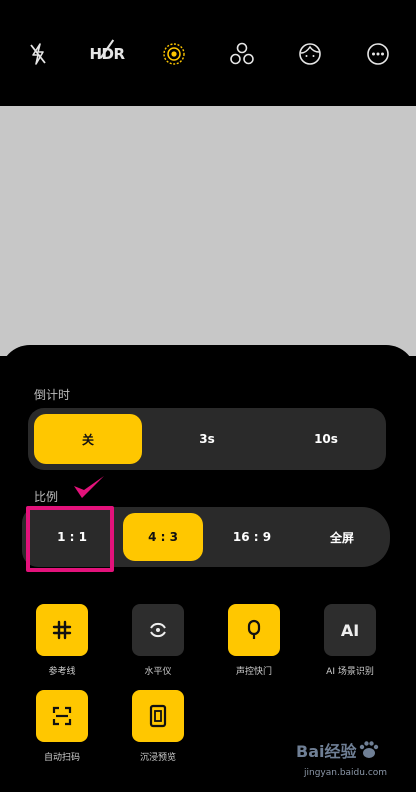  I want to click on timer-segmented-control: 关 3s 10s, so click(207, 439).